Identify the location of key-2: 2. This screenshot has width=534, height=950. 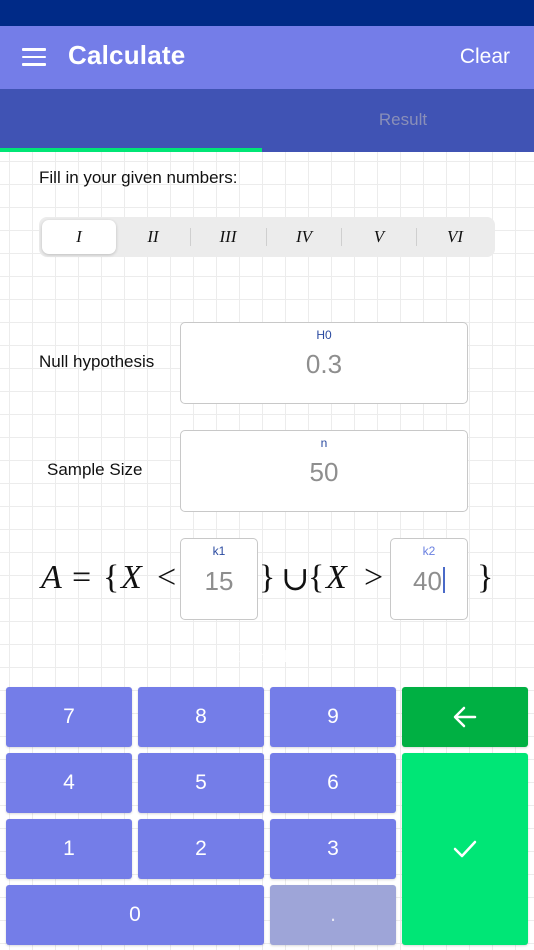
(201, 849).